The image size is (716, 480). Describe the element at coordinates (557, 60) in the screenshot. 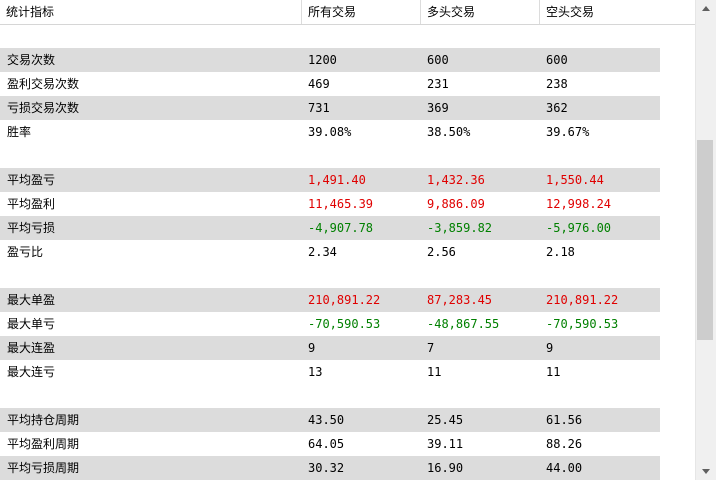

I see `value-short: 600` at that location.